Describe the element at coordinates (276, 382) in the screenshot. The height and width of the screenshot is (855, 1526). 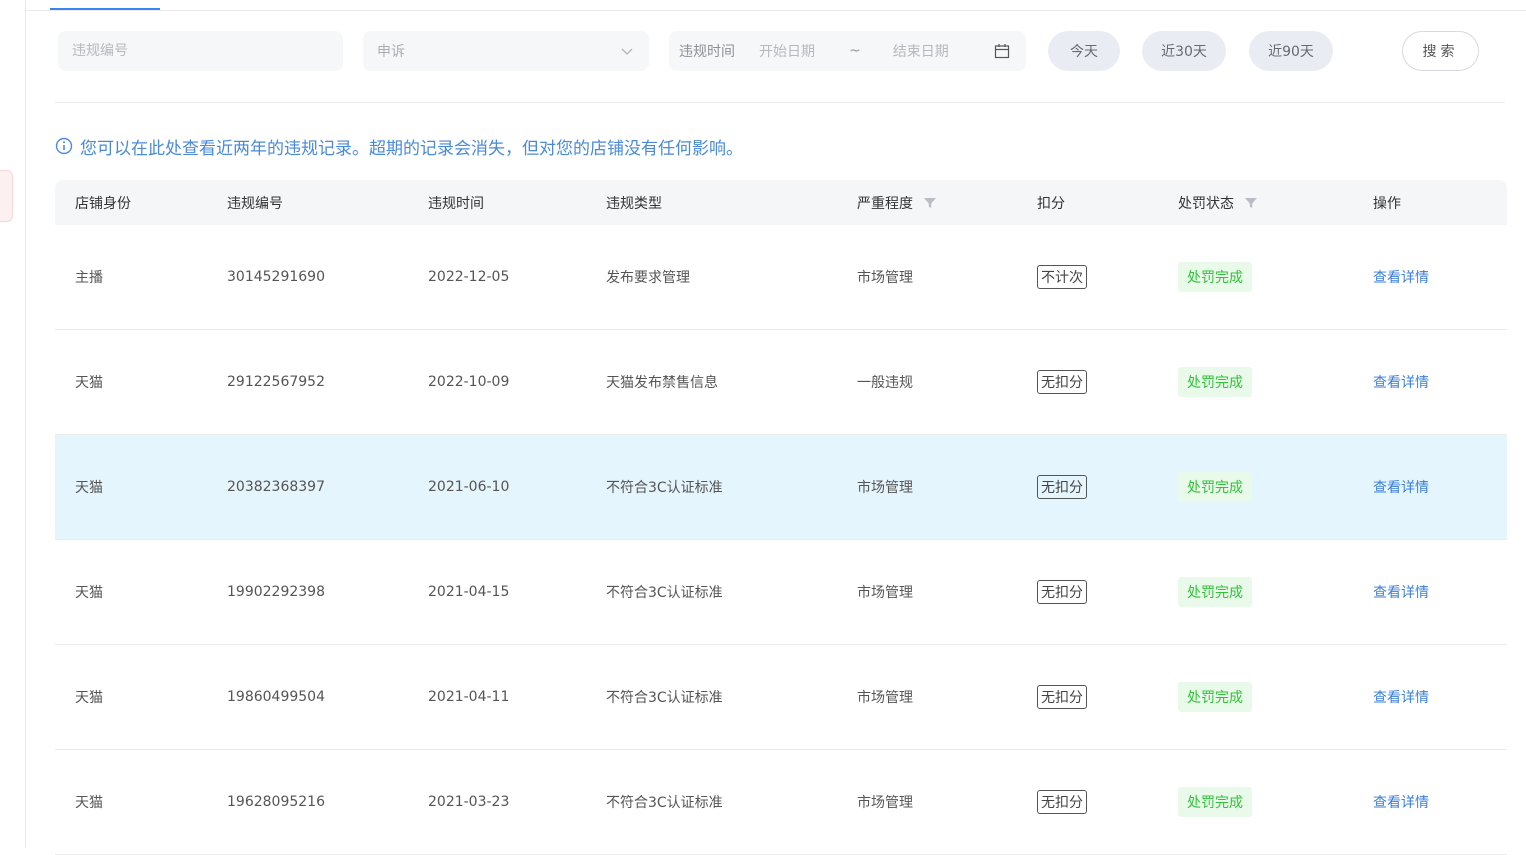
I see `cell-number: 29122567952` at that location.